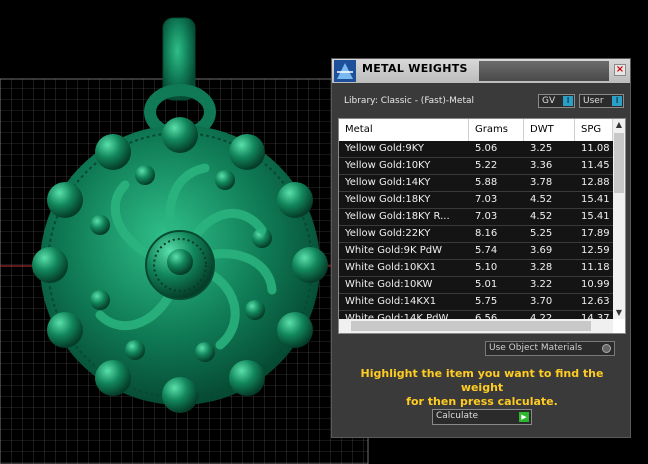  I want to click on panel-titlebar: METAL WEIGHTS ×, so click(481, 71).